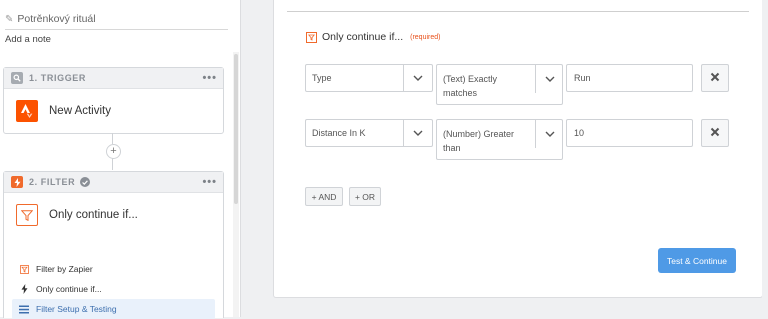 The image size is (768, 319). I want to click on filter-more-options-button: •••, so click(209, 182).